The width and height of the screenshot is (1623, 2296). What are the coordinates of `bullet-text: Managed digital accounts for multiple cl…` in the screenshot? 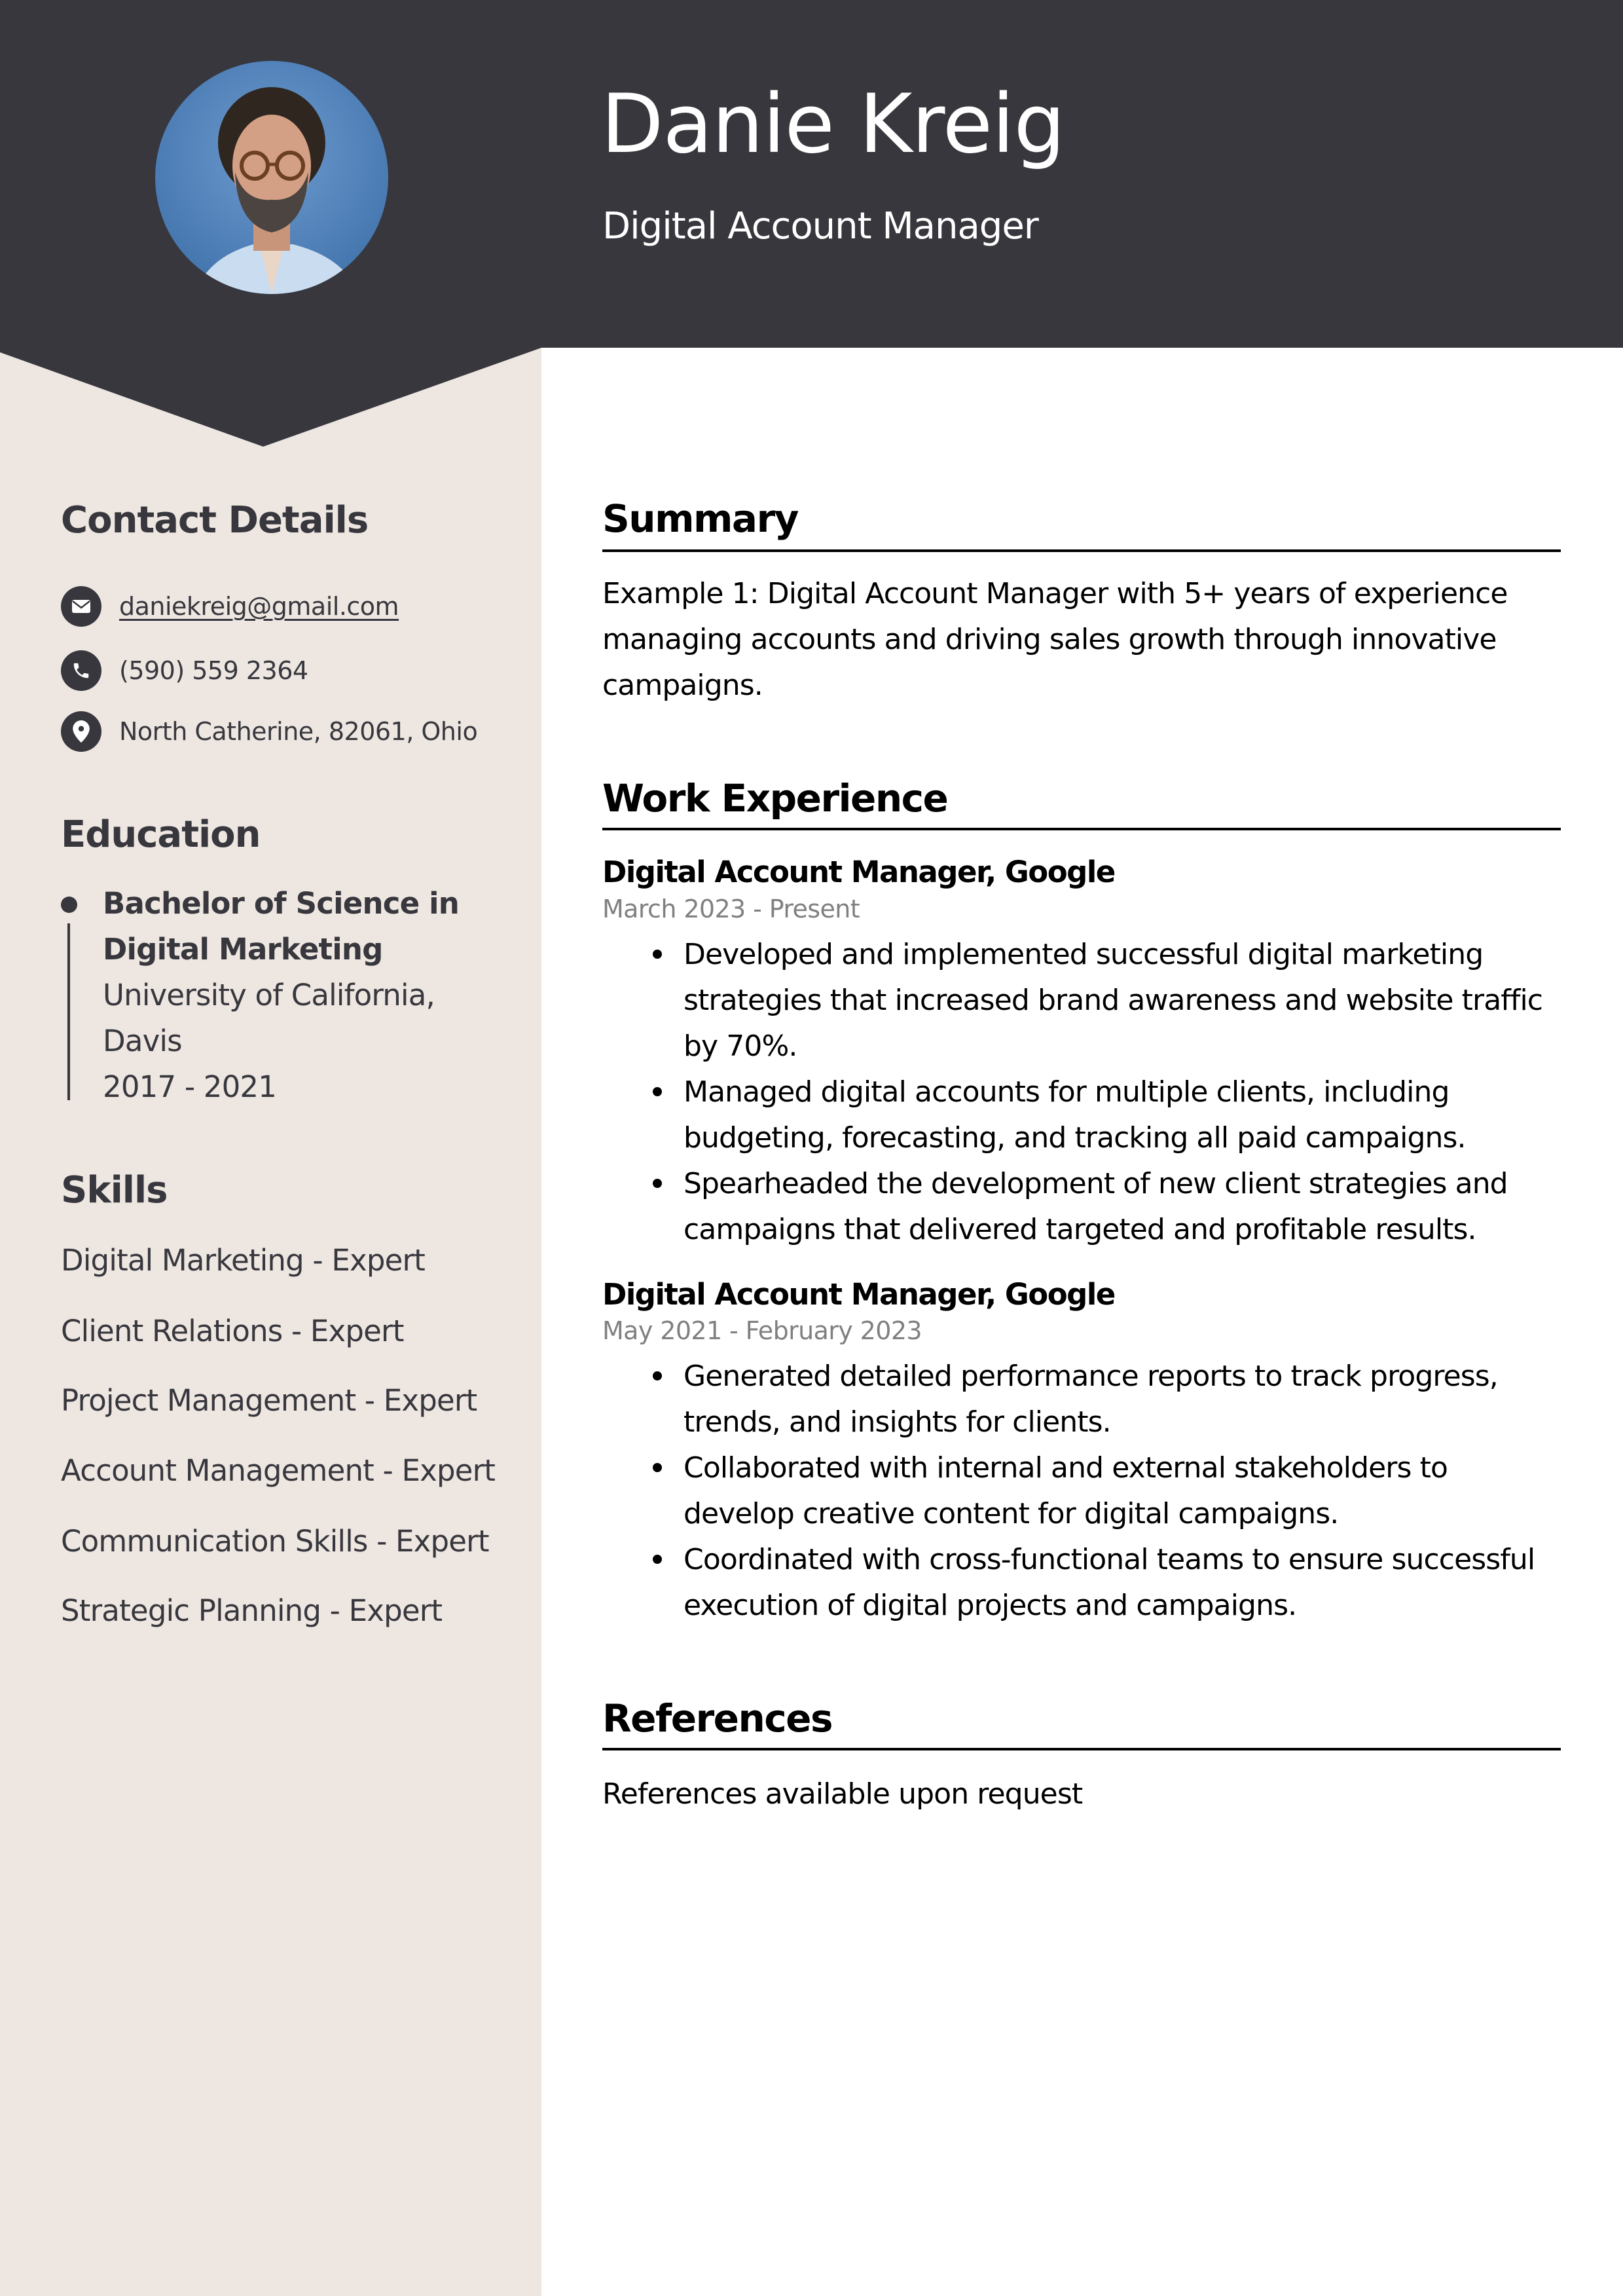 It's located at (1075, 1115).